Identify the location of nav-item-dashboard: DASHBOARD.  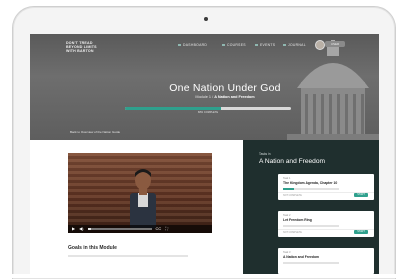
(192, 45).